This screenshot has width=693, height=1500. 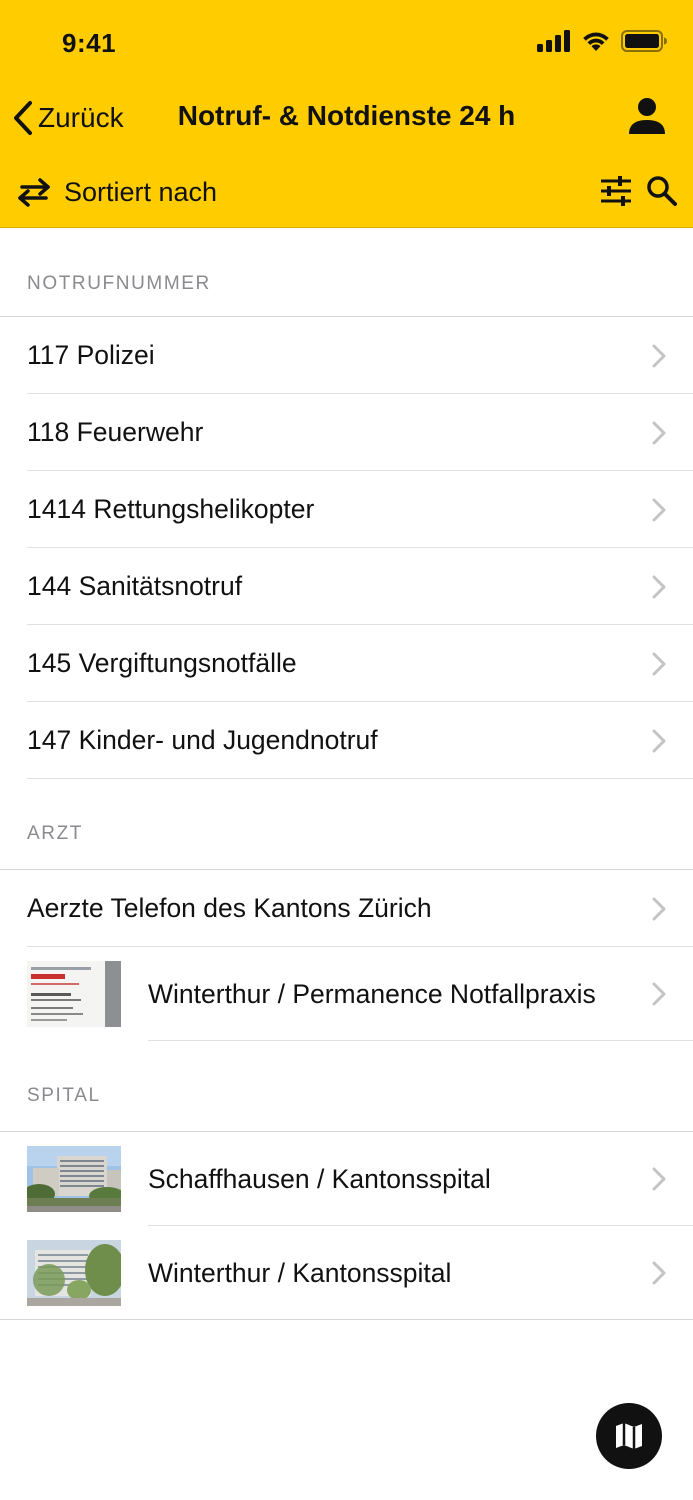 What do you see at coordinates (23, 118) in the screenshot?
I see `back-chevron-icon` at bounding box center [23, 118].